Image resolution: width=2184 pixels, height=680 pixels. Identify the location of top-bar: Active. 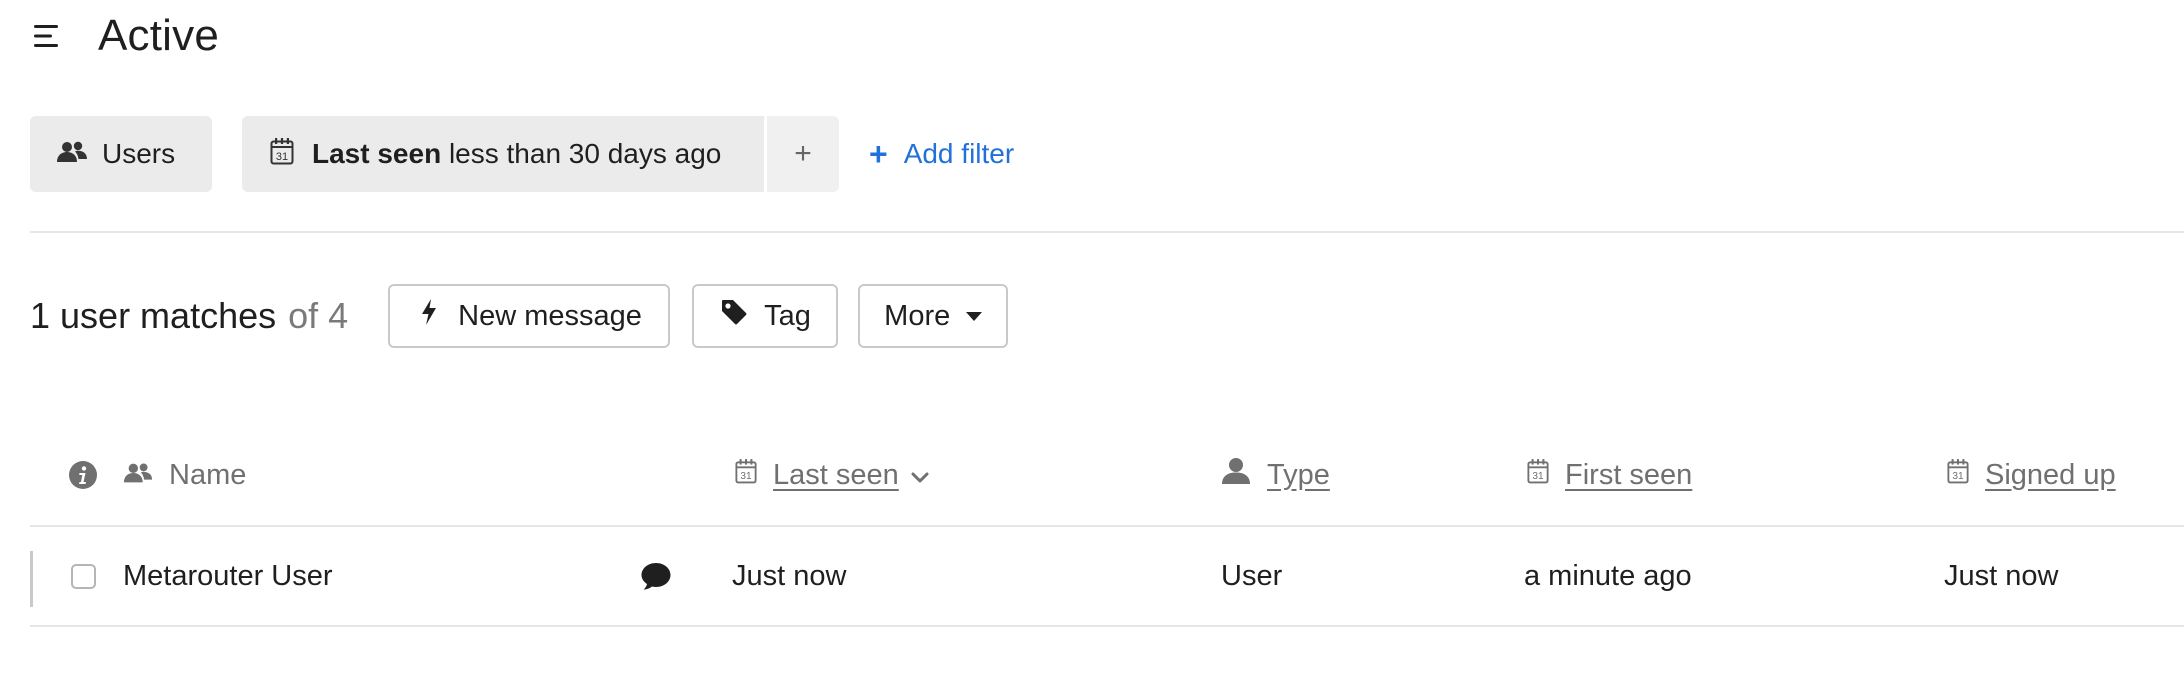
(124, 36).